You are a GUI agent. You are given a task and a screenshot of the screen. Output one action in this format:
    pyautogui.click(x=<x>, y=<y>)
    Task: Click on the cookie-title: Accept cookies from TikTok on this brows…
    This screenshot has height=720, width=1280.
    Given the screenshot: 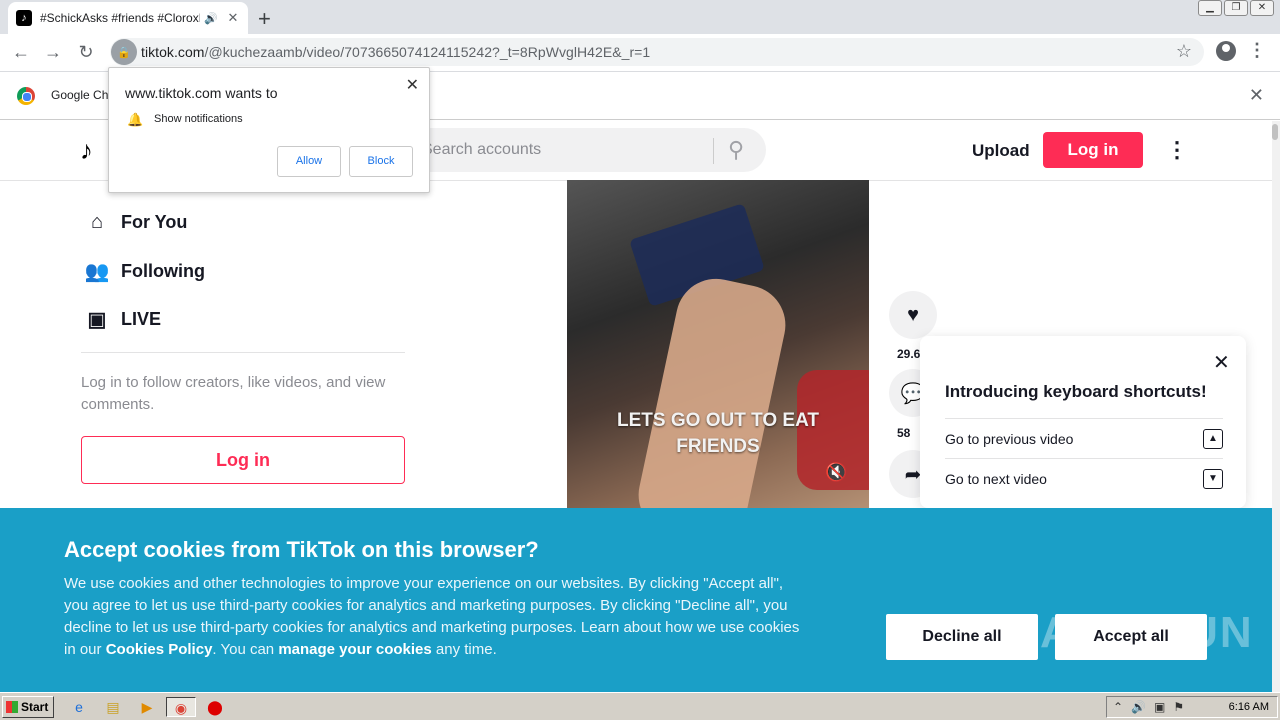 What is the action you would take?
    pyautogui.click(x=301, y=549)
    